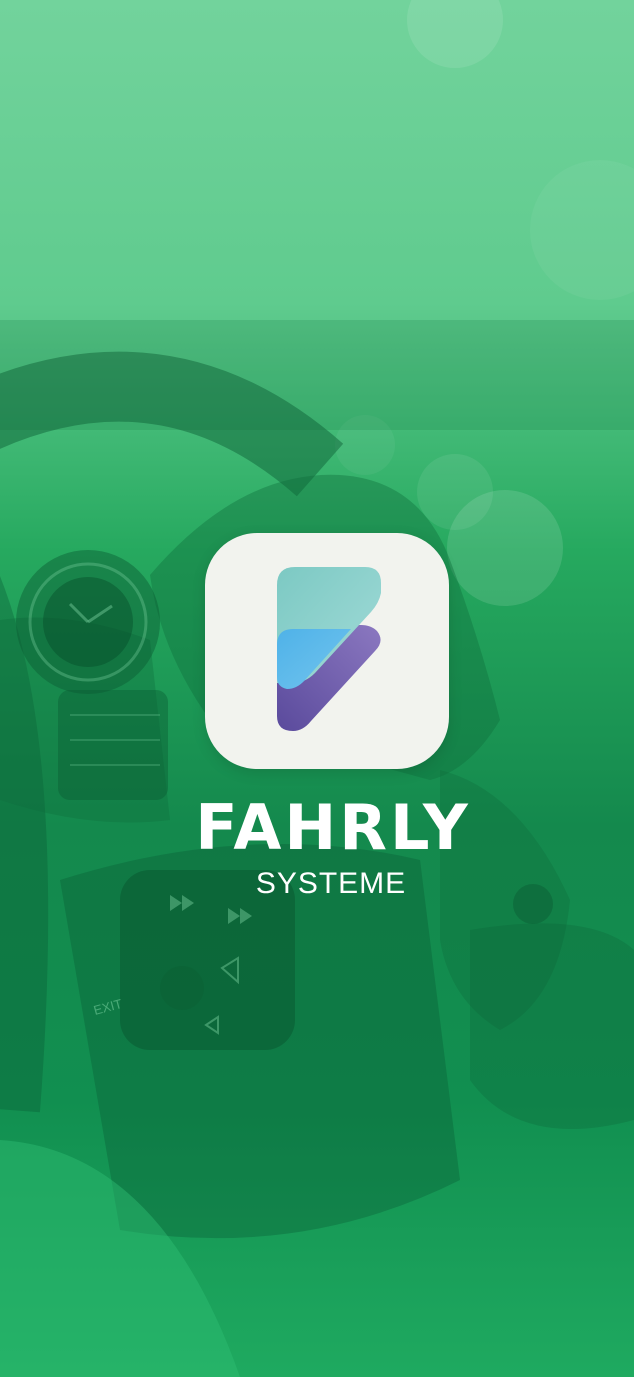  I want to click on fahrly-f-logo-icon, so click(329, 649).